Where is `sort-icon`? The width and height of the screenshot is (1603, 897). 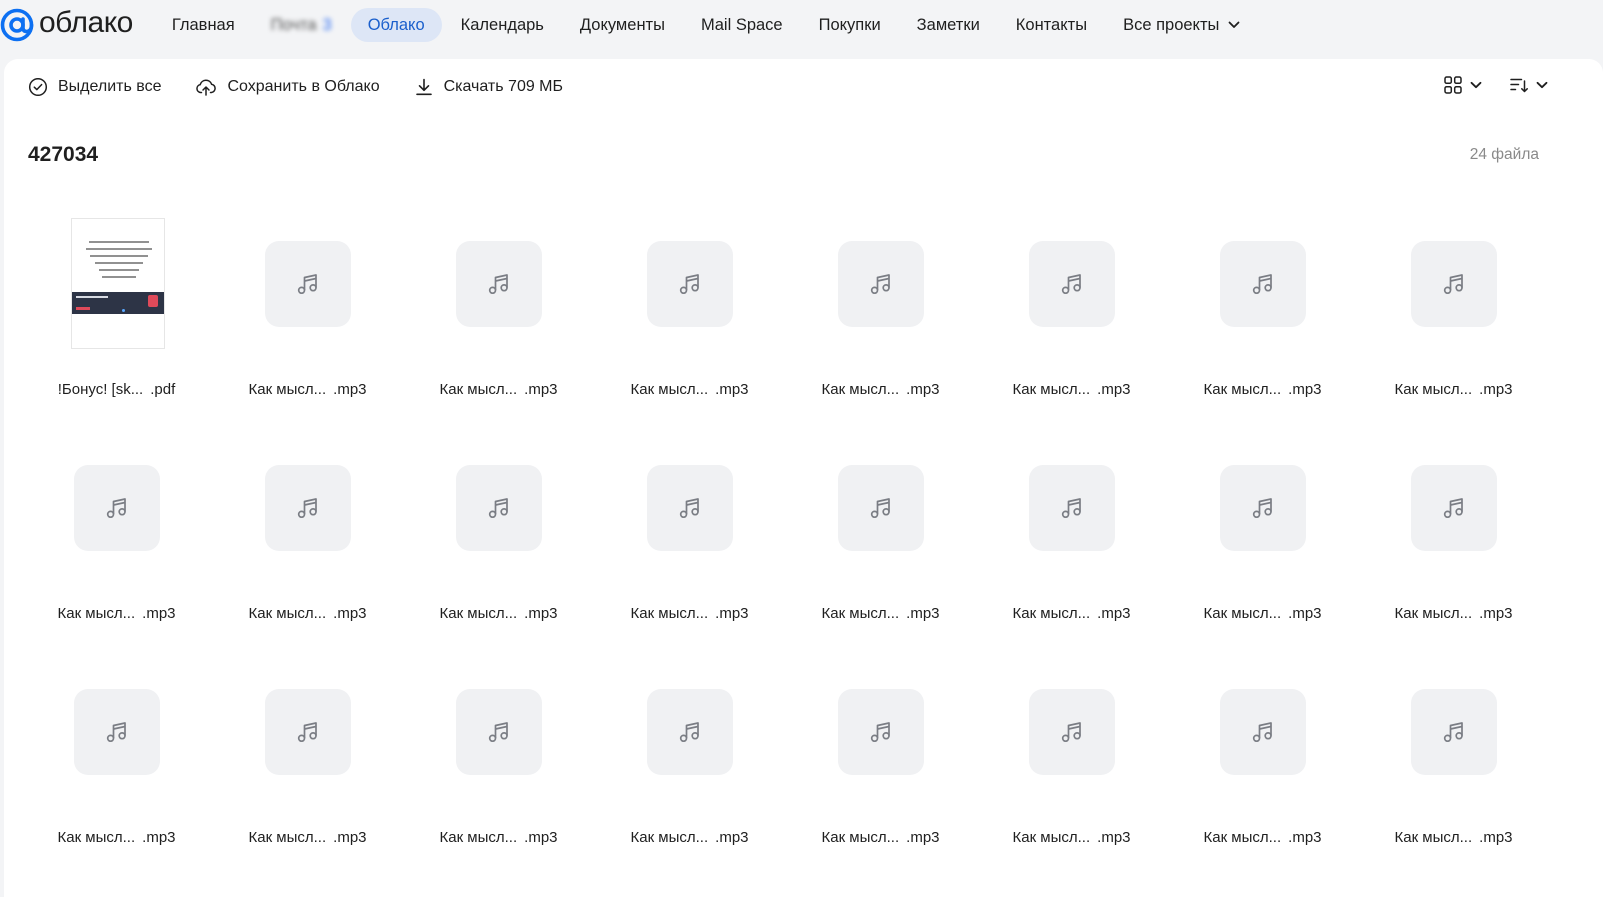 sort-icon is located at coordinates (1519, 85).